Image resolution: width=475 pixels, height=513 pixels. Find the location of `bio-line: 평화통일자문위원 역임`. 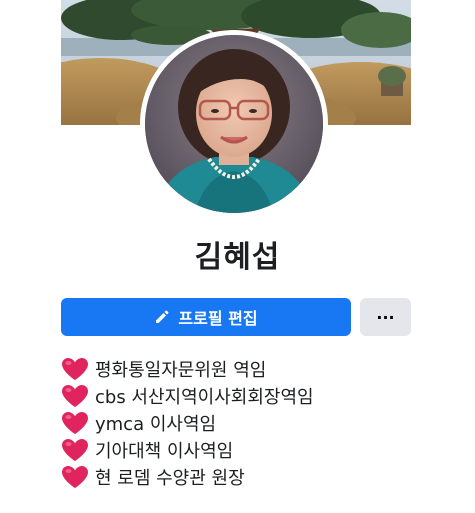

bio-line: 평화통일자문위원 역임 is located at coordinates (256, 368).